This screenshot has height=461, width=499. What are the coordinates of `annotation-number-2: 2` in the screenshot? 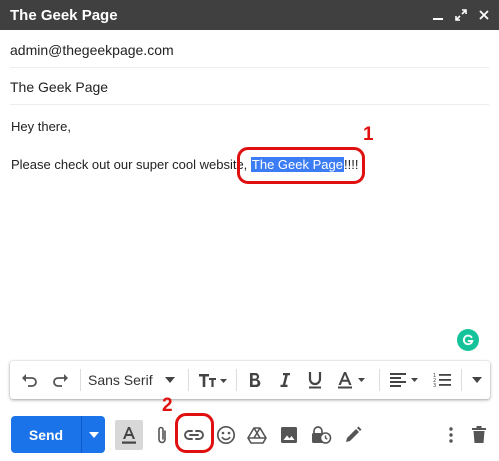 It's located at (167, 405).